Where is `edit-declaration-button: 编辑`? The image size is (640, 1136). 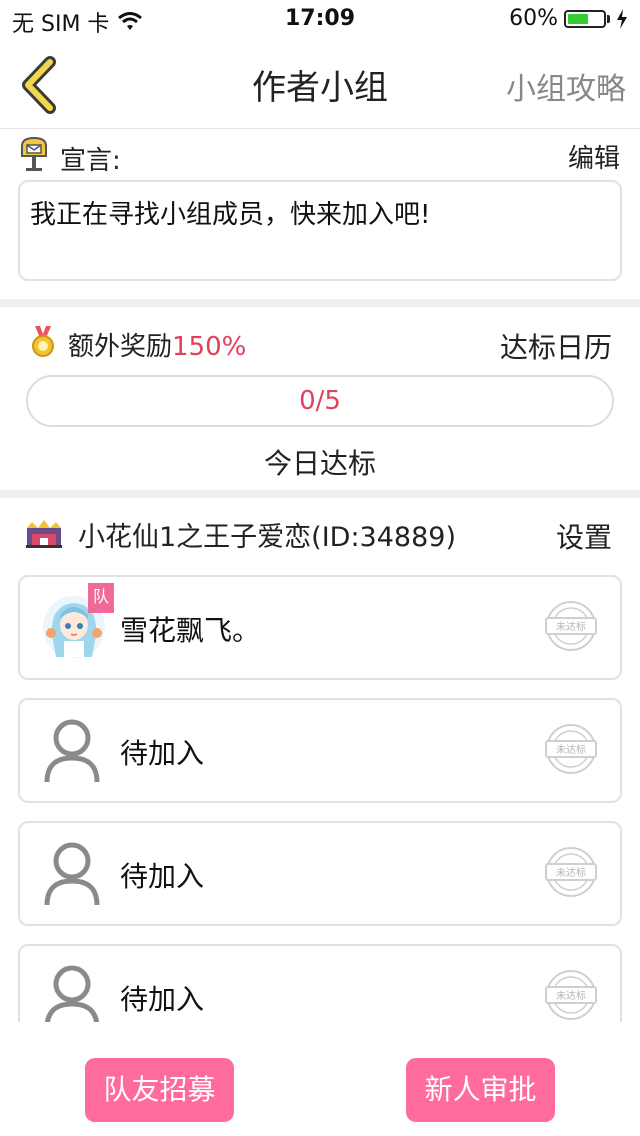
edit-declaration-button: 编辑 is located at coordinates (594, 156).